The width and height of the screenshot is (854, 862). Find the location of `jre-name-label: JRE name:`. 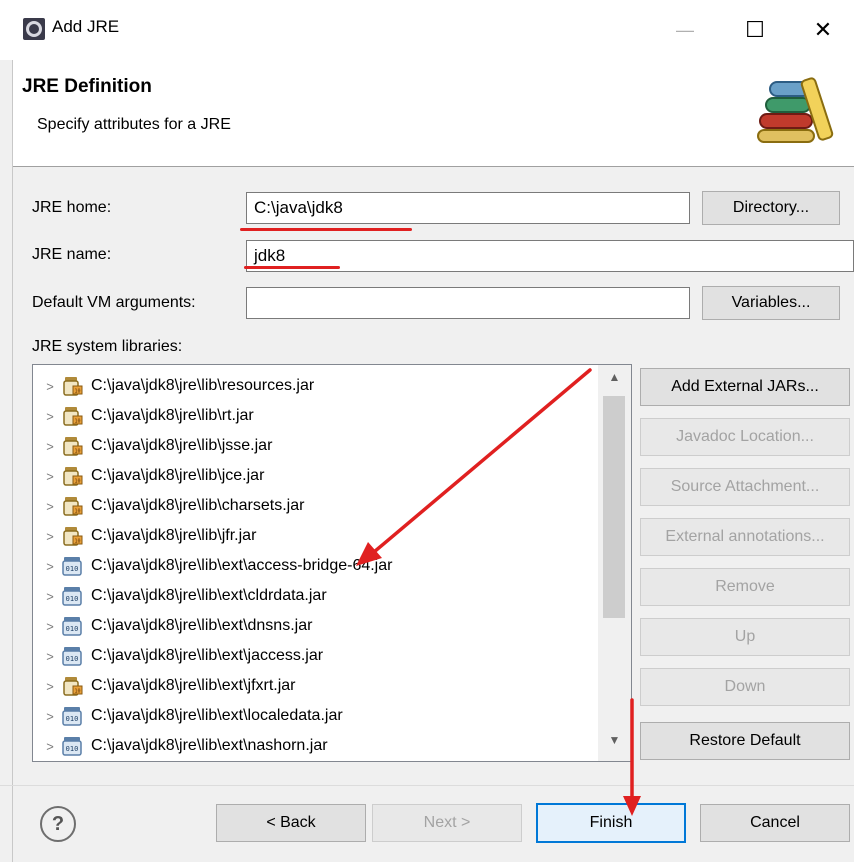

jre-name-label: JRE name: is located at coordinates (72, 254).